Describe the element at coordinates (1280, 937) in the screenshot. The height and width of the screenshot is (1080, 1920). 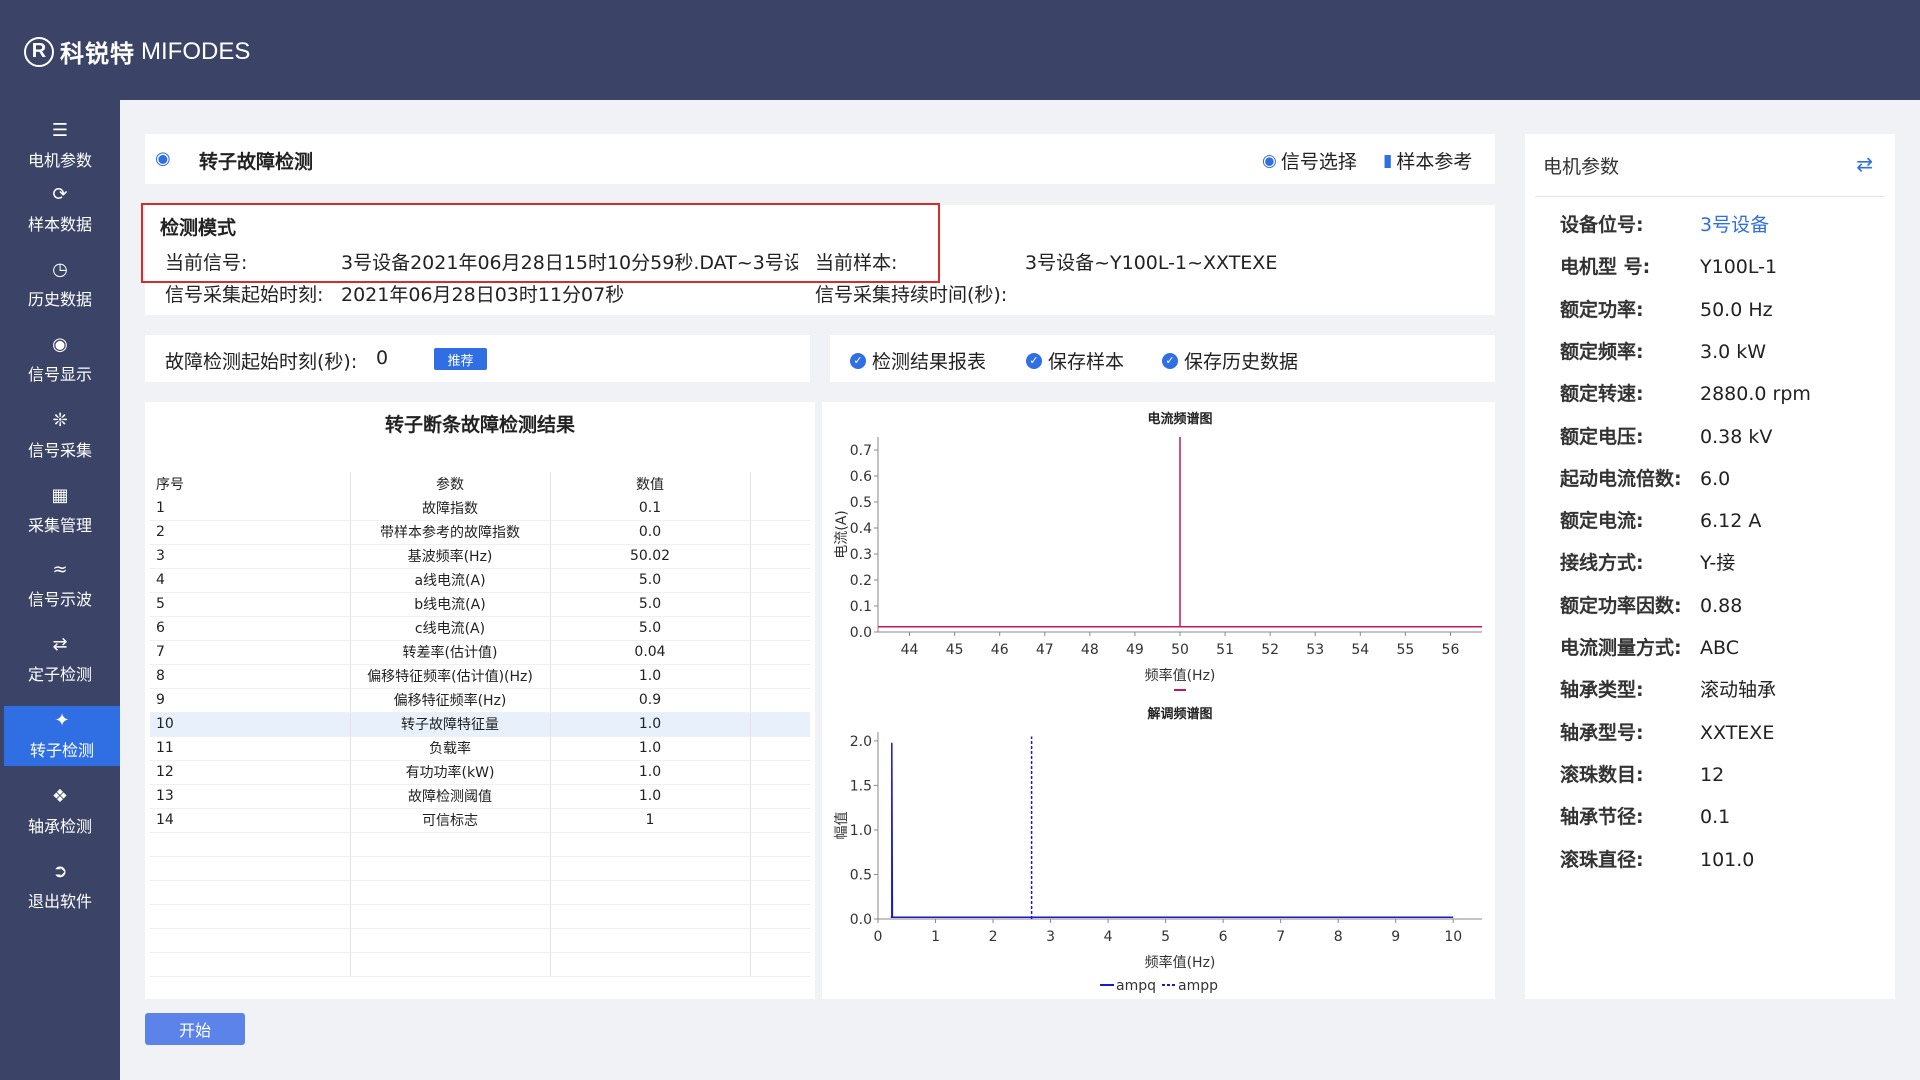
I see `x-tick-label: 7` at that location.